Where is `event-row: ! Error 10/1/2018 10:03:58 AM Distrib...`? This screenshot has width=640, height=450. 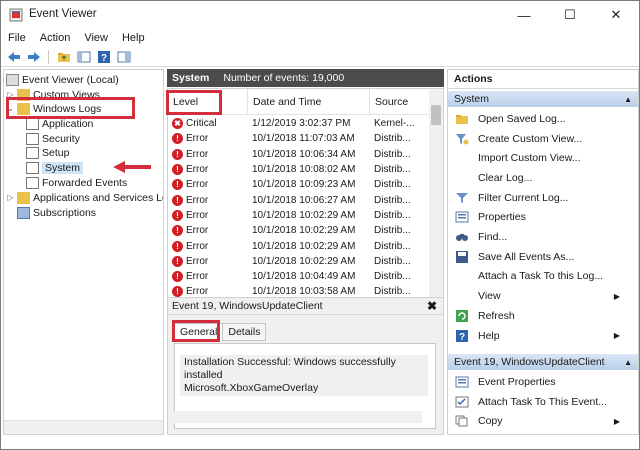
event-row: ! Error 10/1/2018 10:03:58 AM Distrib... is located at coordinates (299, 291).